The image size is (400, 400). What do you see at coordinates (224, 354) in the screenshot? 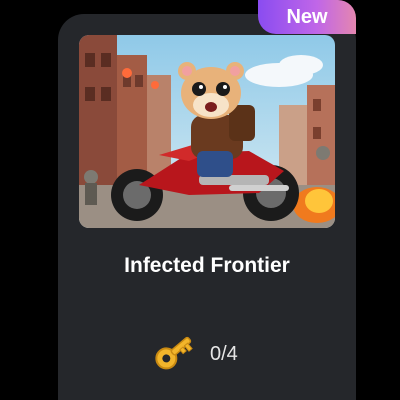
I see `key-count: 0/4` at bounding box center [224, 354].